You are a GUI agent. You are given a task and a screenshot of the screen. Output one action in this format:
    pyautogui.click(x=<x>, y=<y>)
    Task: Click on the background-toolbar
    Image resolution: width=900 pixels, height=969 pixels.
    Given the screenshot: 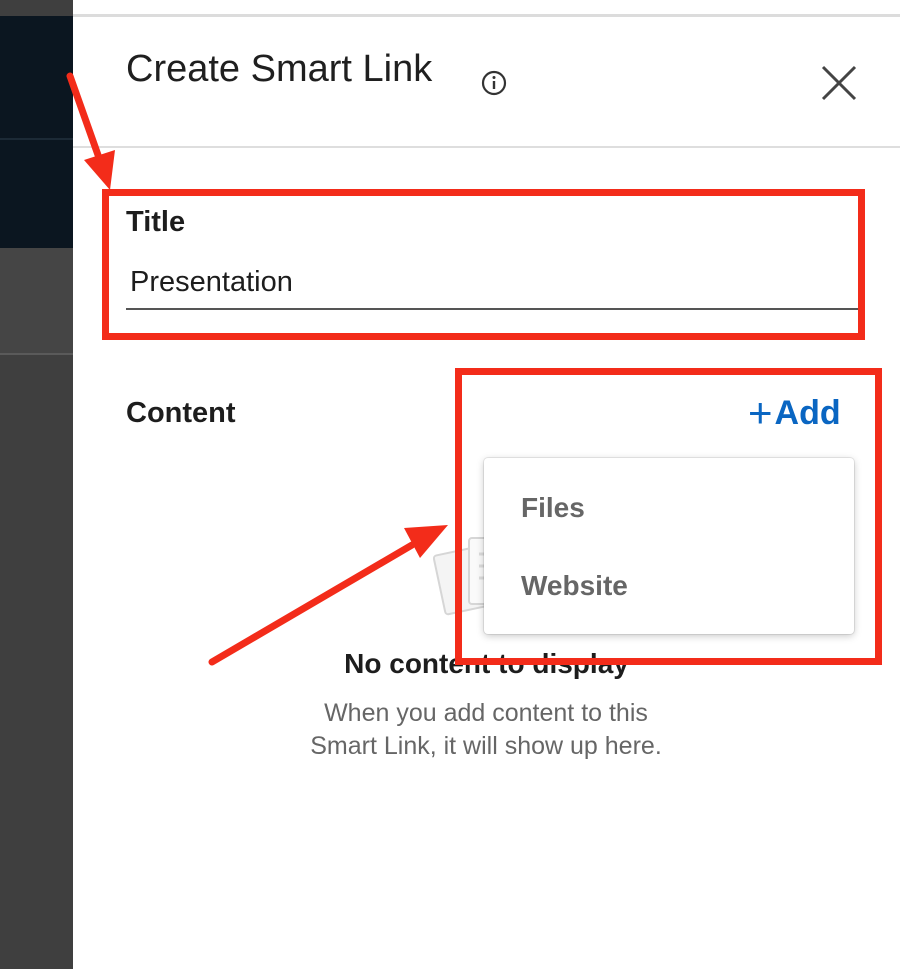 What is the action you would take?
    pyautogui.click(x=36, y=301)
    